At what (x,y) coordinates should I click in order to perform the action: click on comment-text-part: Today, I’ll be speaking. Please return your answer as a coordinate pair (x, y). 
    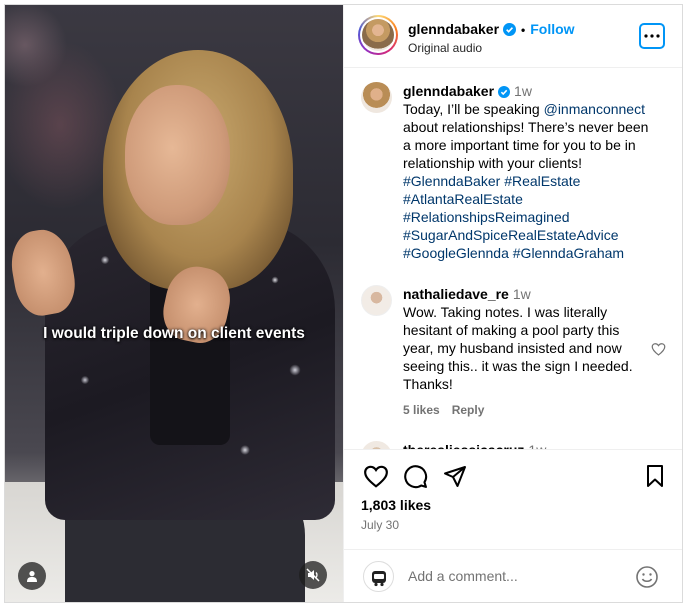
    Looking at the image, I should click on (473, 109).